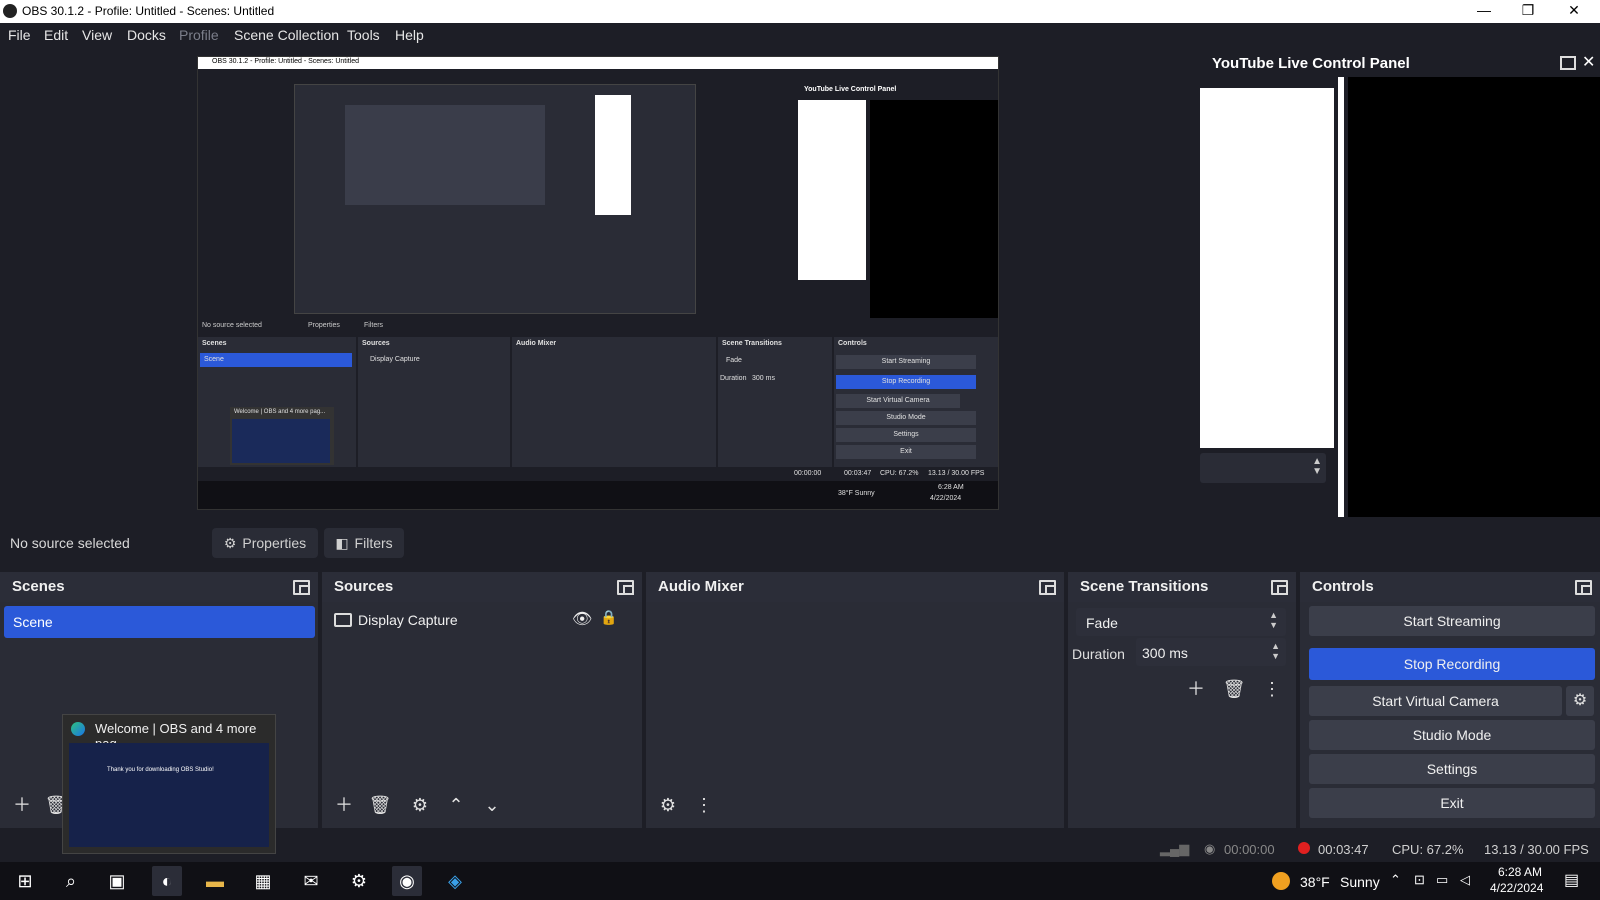 The height and width of the screenshot is (900, 1600). What do you see at coordinates (1574, 12) in the screenshot?
I see `close-button: ✕` at bounding box center [1574, 12].